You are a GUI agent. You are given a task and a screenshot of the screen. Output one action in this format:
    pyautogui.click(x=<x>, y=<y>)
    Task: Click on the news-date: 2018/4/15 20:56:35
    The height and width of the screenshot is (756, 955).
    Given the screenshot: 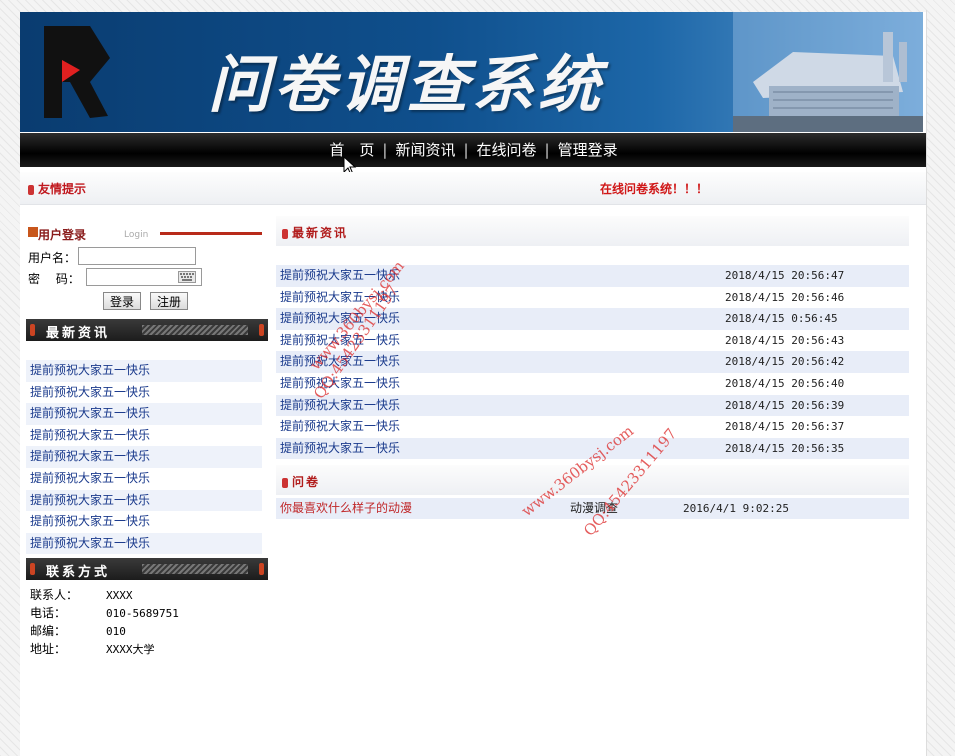 What is the action you would take?
    pyautogui.click(x=785, y=448)
    